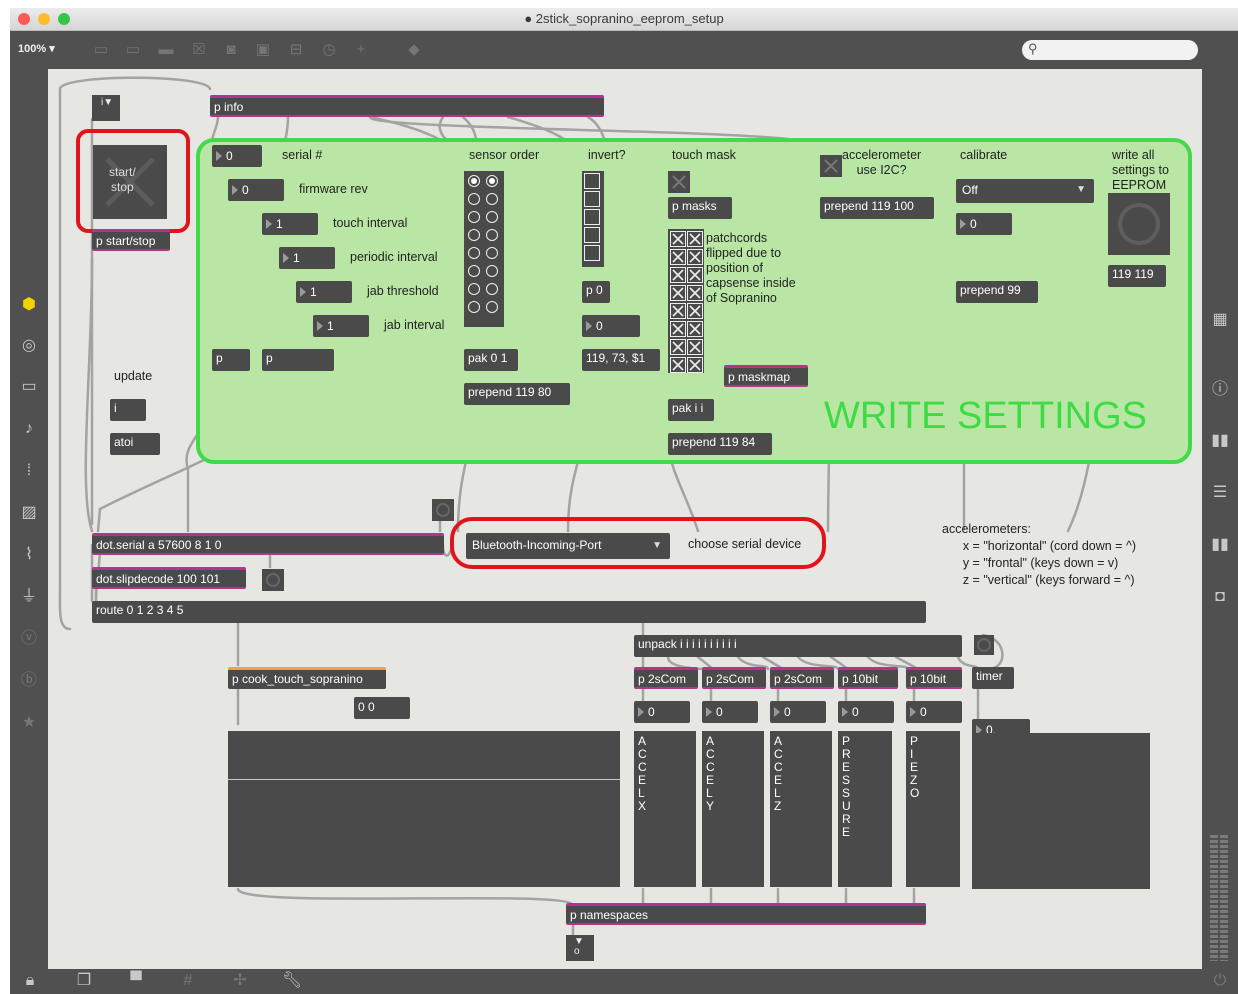 The height and width of the screenshot is (994, 1238). What do you see at coordinates (231, 50) in the screenshot?
I see `new-toggle-icon: ◙` at bounding box center [231, 50].